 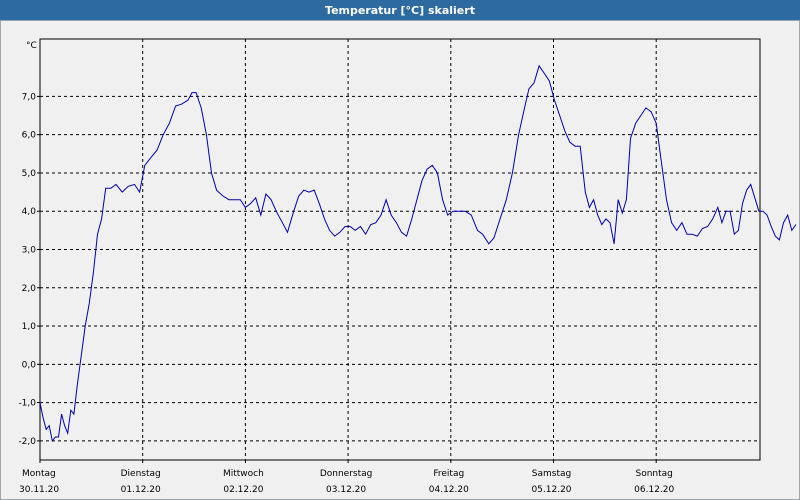 I want to click on x-tick-date-label: 04.12.20, so click(x=449, y=490).